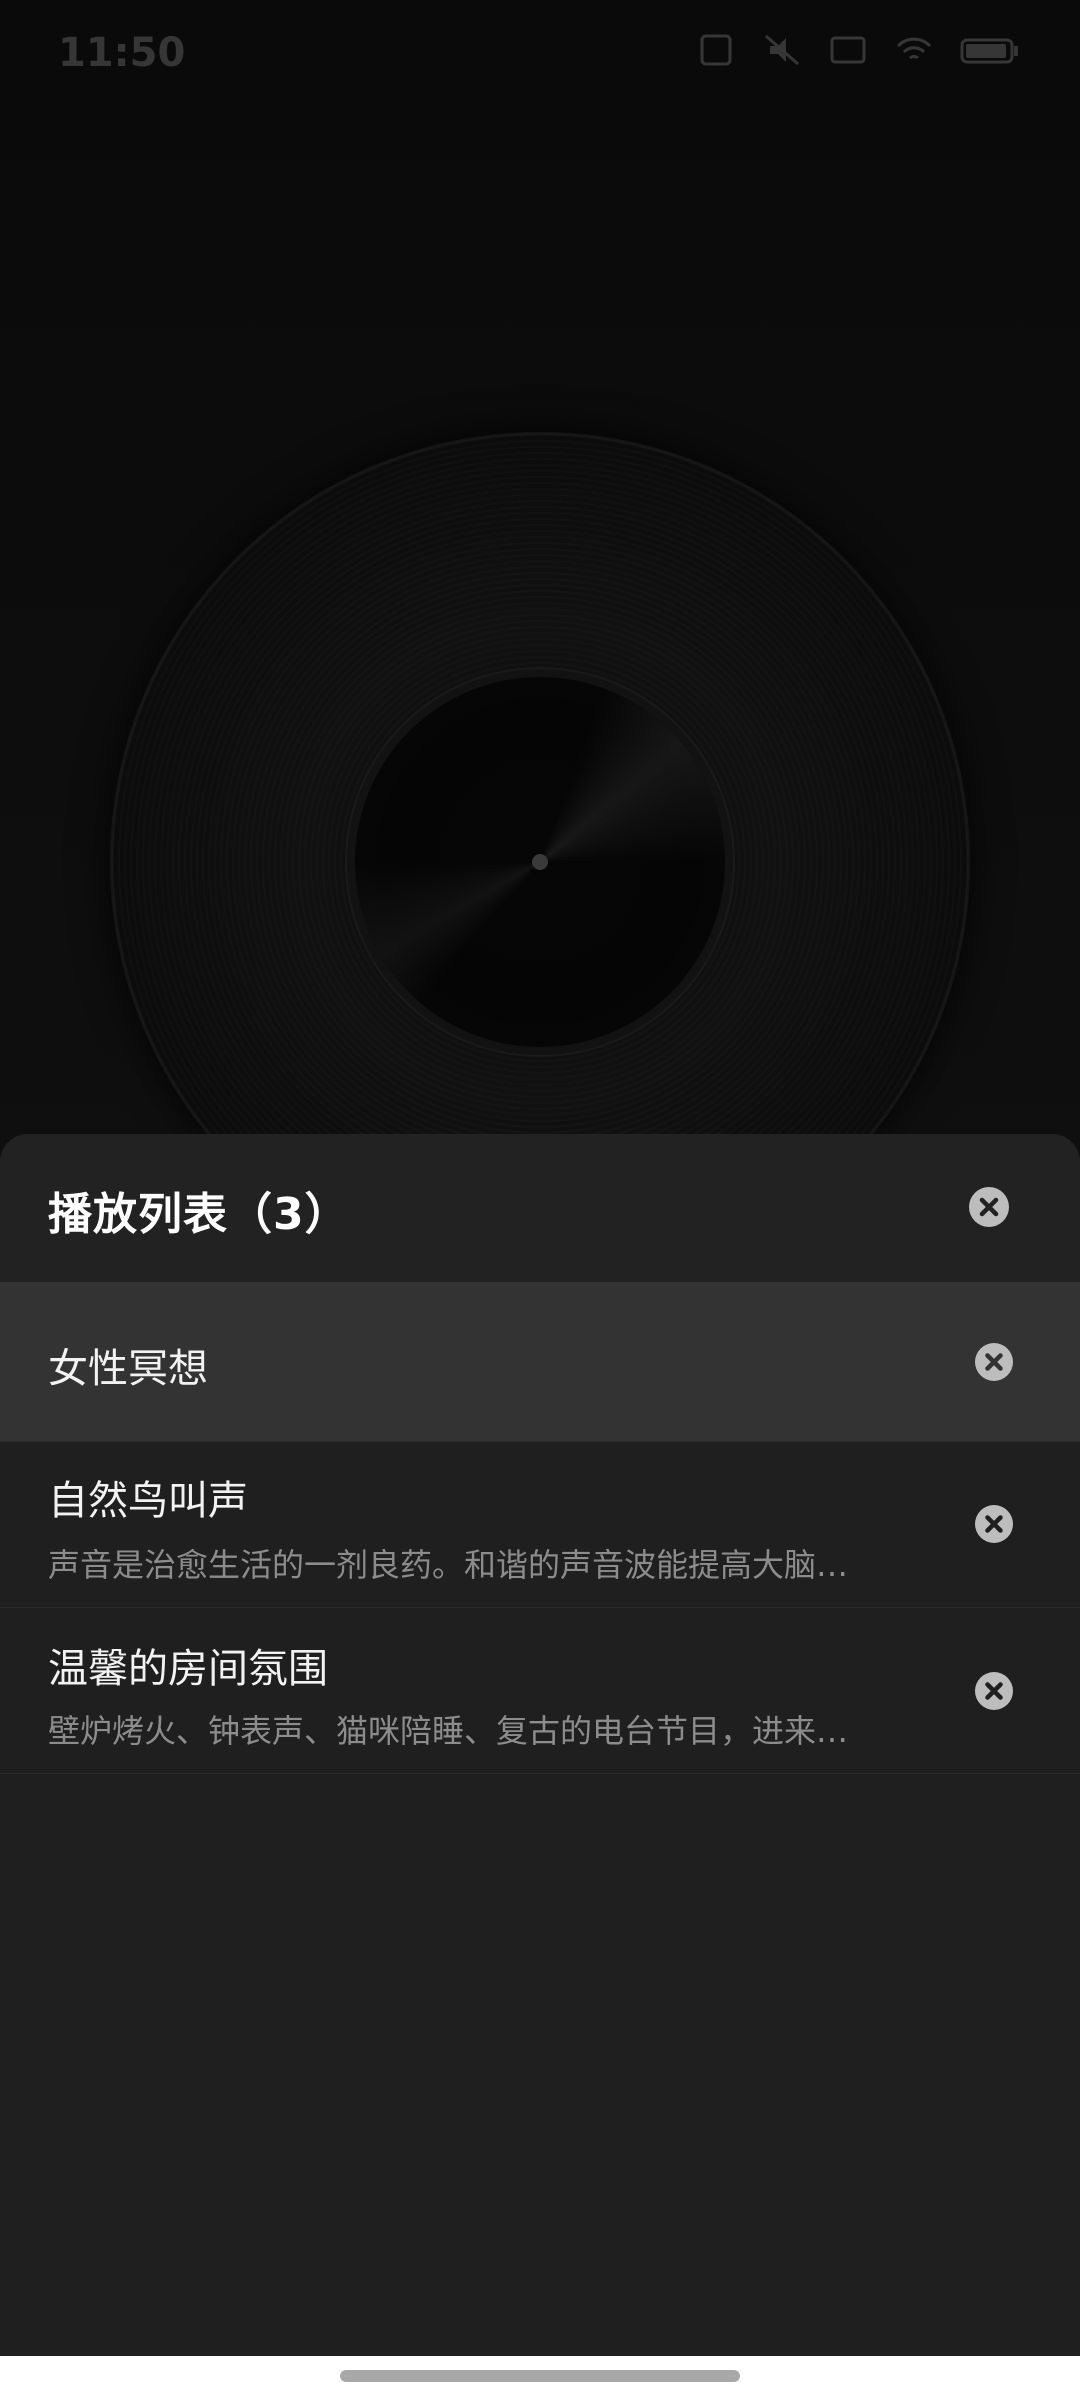 This screenshot has width=1080, height=2400. Describe the element at coordinates (188, 1669) in the screenshot. I see `playlist-item-title: 温馨的房间氛围` at that location.